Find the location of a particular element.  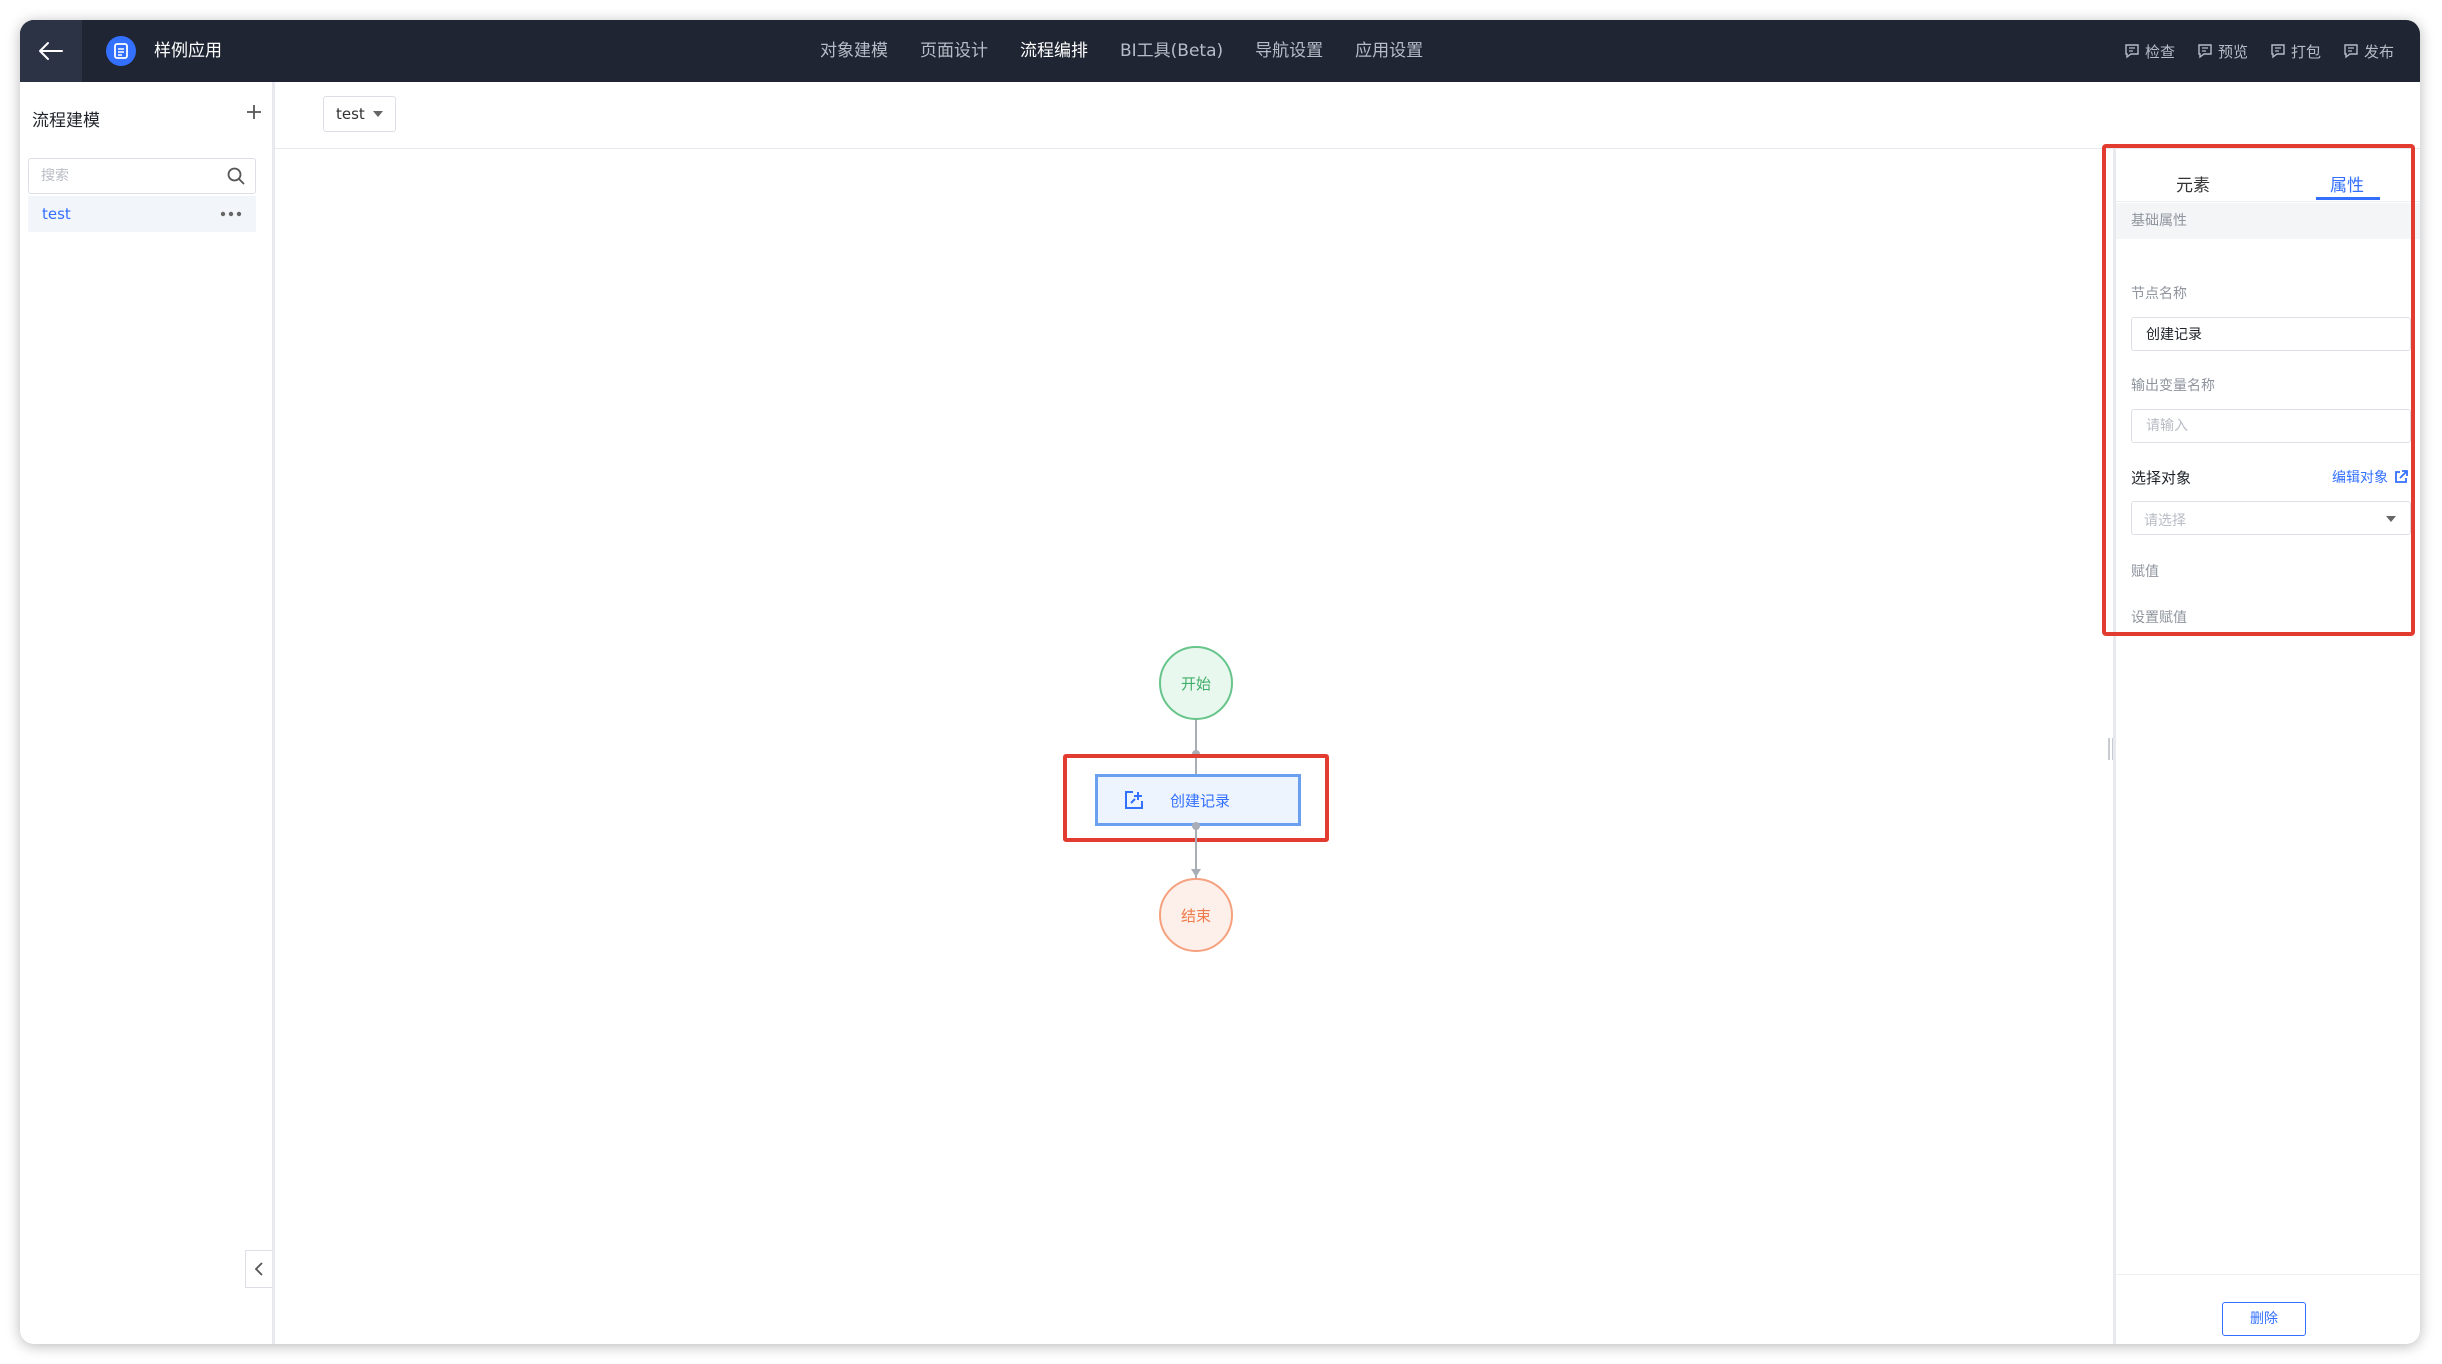

preview-label: 预览 is located at coordinates (2232, 51).